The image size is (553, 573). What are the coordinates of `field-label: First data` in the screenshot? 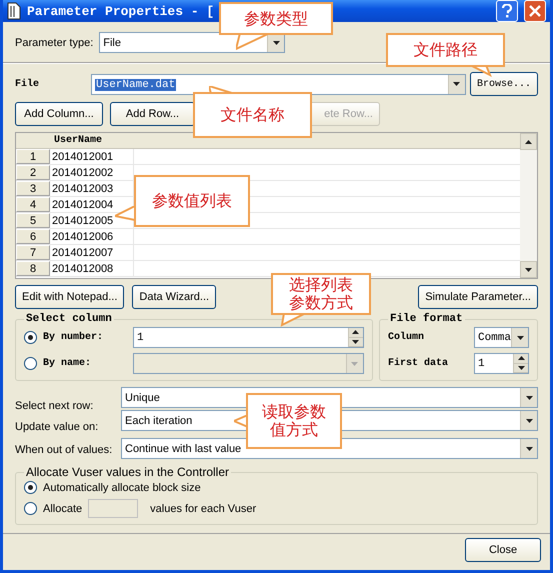 It's located at (418, 363).